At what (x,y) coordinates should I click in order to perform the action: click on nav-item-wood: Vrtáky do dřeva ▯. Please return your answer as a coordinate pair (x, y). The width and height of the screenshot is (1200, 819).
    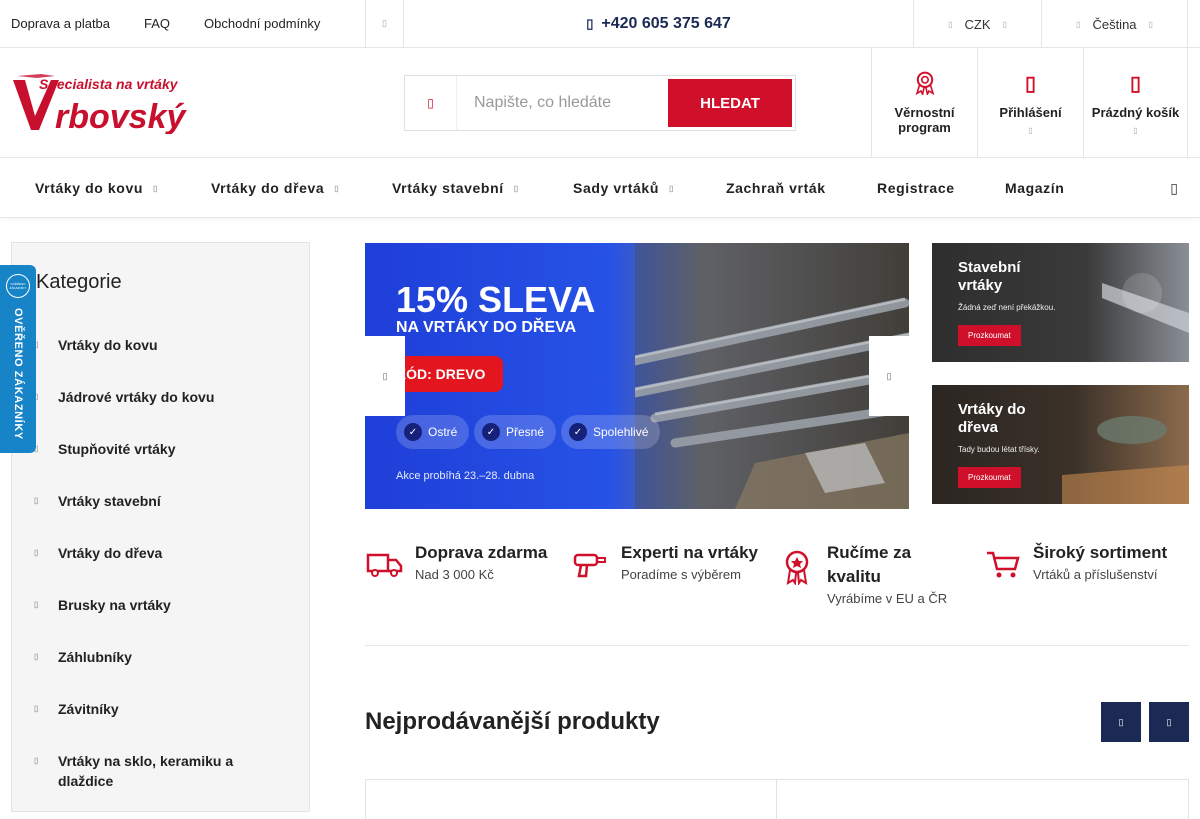
    Looking at the image, I should click on (275, 188).